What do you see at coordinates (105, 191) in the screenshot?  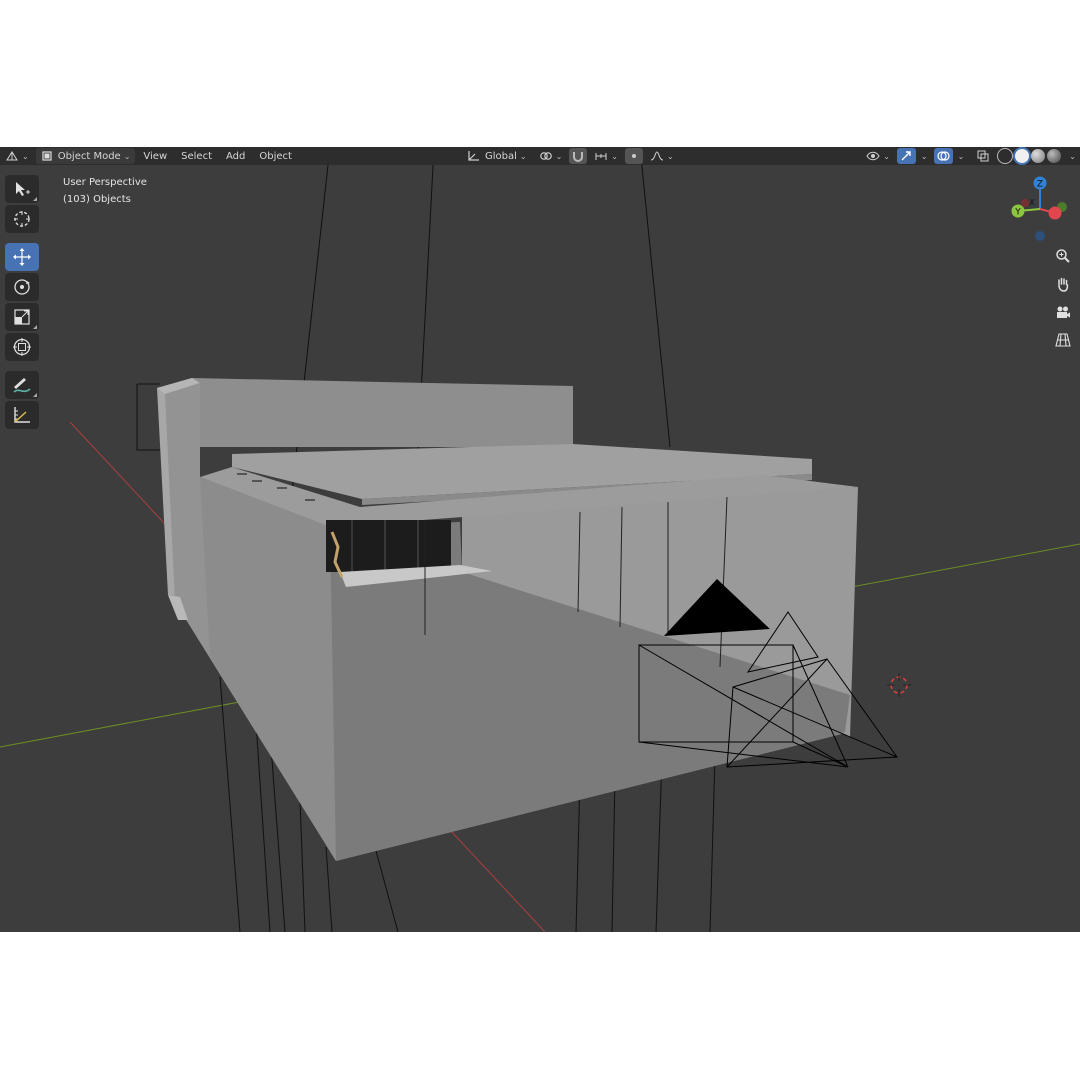 I see `viewport-info: User Perspective (103) Objects` at bounding box center [105, 191].